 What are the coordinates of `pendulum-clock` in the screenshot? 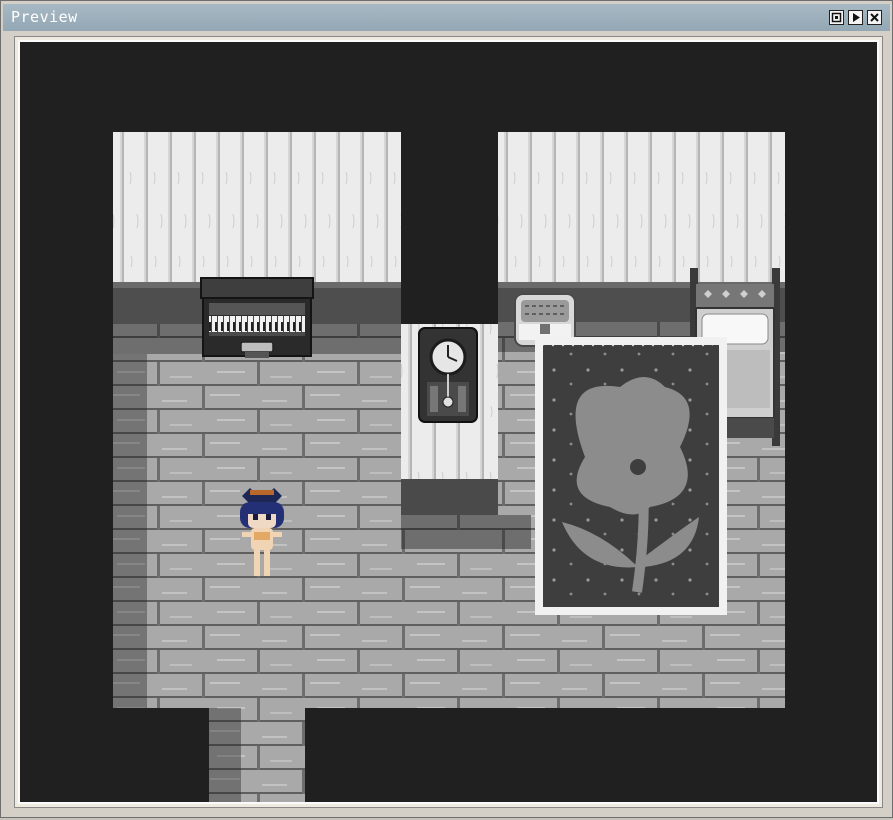 It's located at (448, 375).